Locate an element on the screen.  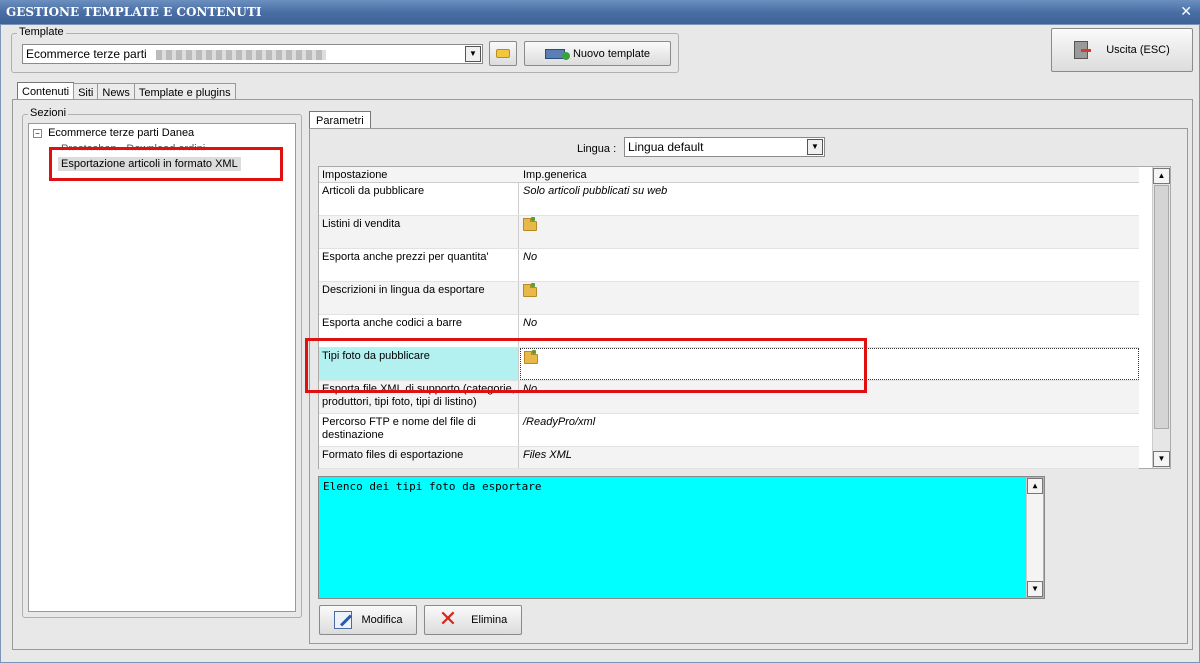
exit-button: Uscita (ESC) is located at coordinates (1122, 50).